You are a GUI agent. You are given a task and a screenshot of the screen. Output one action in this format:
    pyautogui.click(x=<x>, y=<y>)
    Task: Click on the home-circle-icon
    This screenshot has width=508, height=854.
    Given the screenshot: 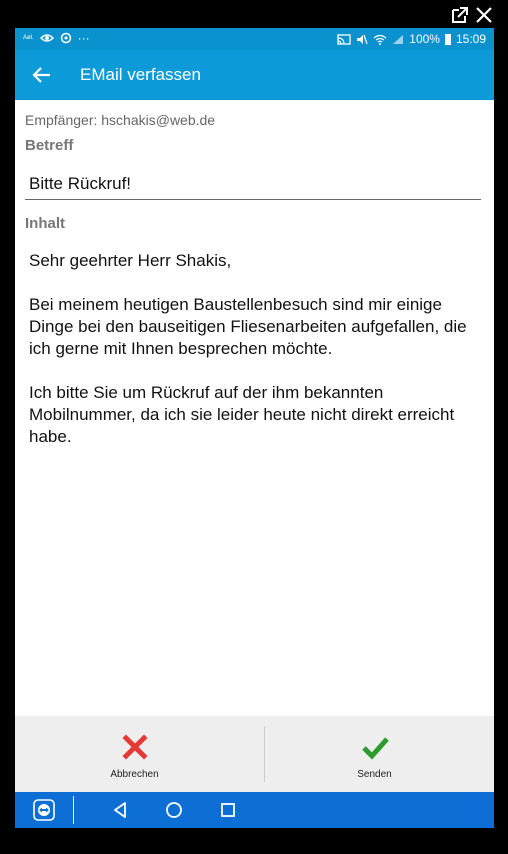 What is the action you would take?
    pyautogui.click(x=174, y=810)
    